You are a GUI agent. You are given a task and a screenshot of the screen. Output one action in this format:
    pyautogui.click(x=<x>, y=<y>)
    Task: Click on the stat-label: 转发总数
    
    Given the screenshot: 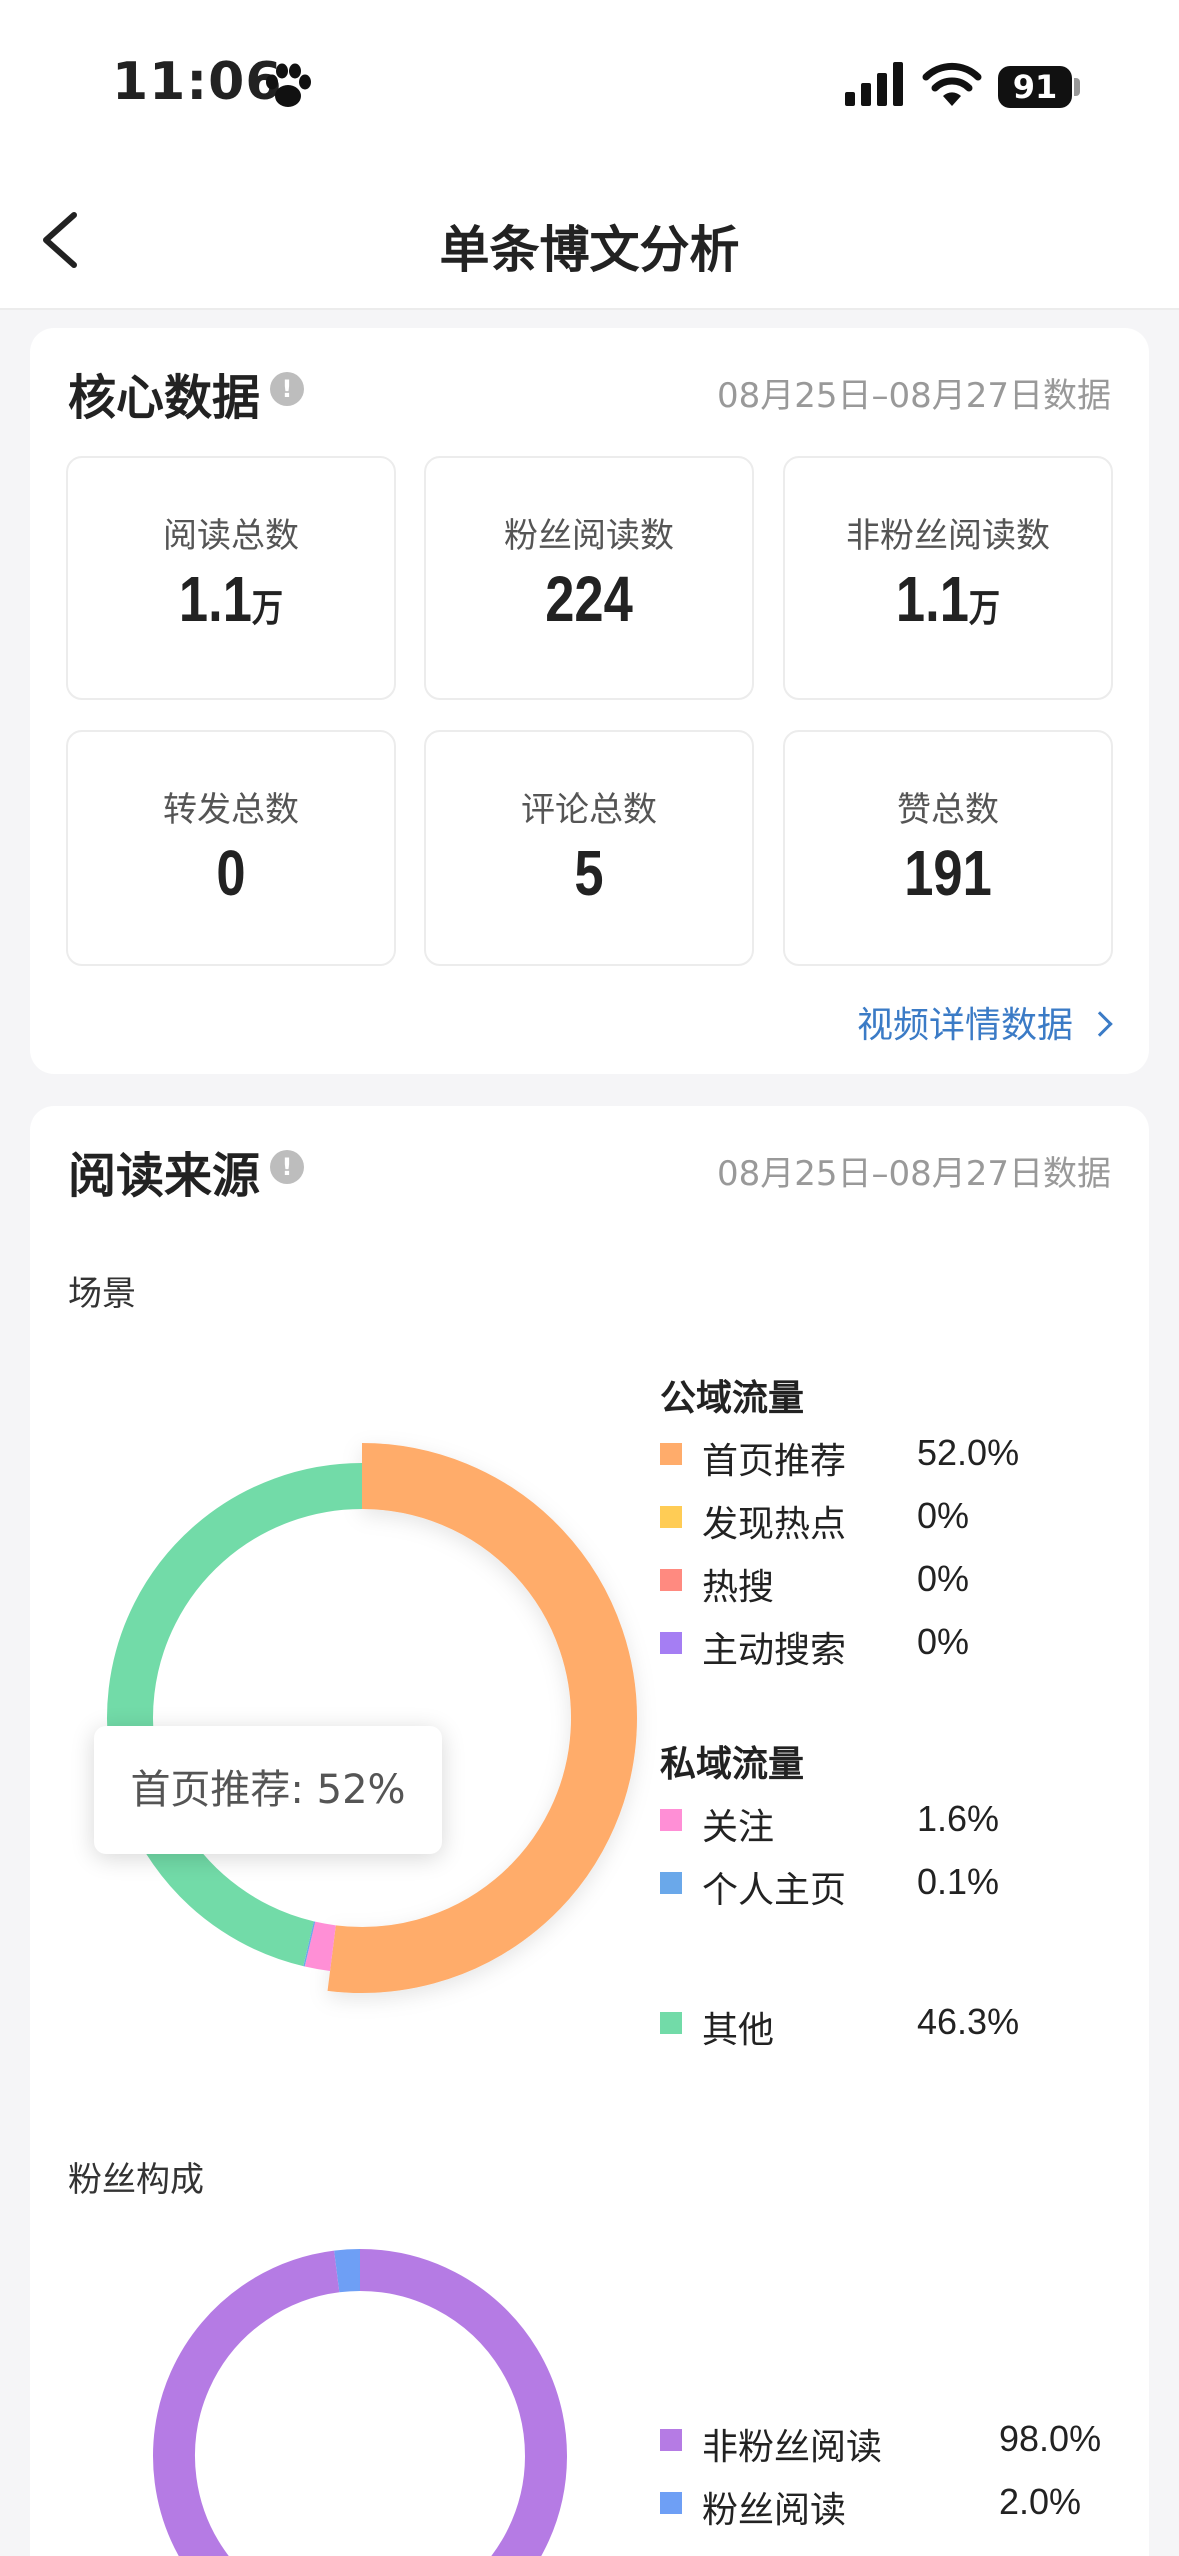 What is the action you would take?
    pyautogui.click(x=231, y=810)
    